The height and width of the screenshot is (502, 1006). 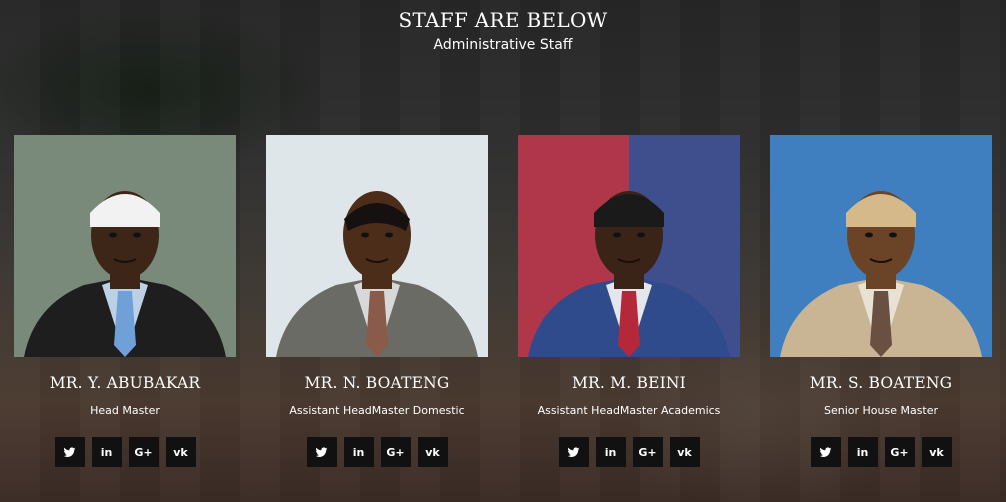 I want to click on staff-role: Assistant HeadMaster Domestic, so click(x=377, y=410).